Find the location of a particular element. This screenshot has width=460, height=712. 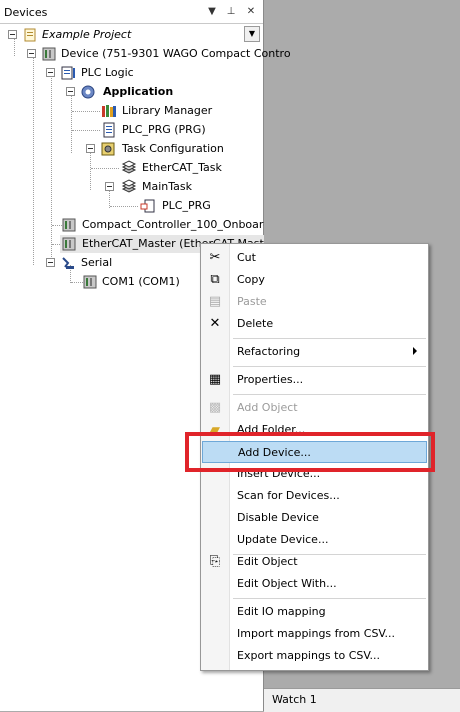

tree-item-task-configuration: Task Configuration is located at coordinates (115, 149).